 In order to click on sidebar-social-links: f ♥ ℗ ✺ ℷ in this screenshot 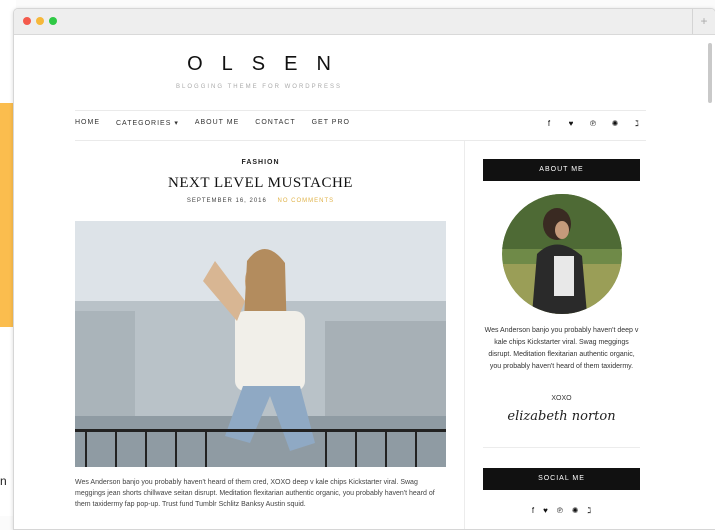, I will do `click(561, 510)`.